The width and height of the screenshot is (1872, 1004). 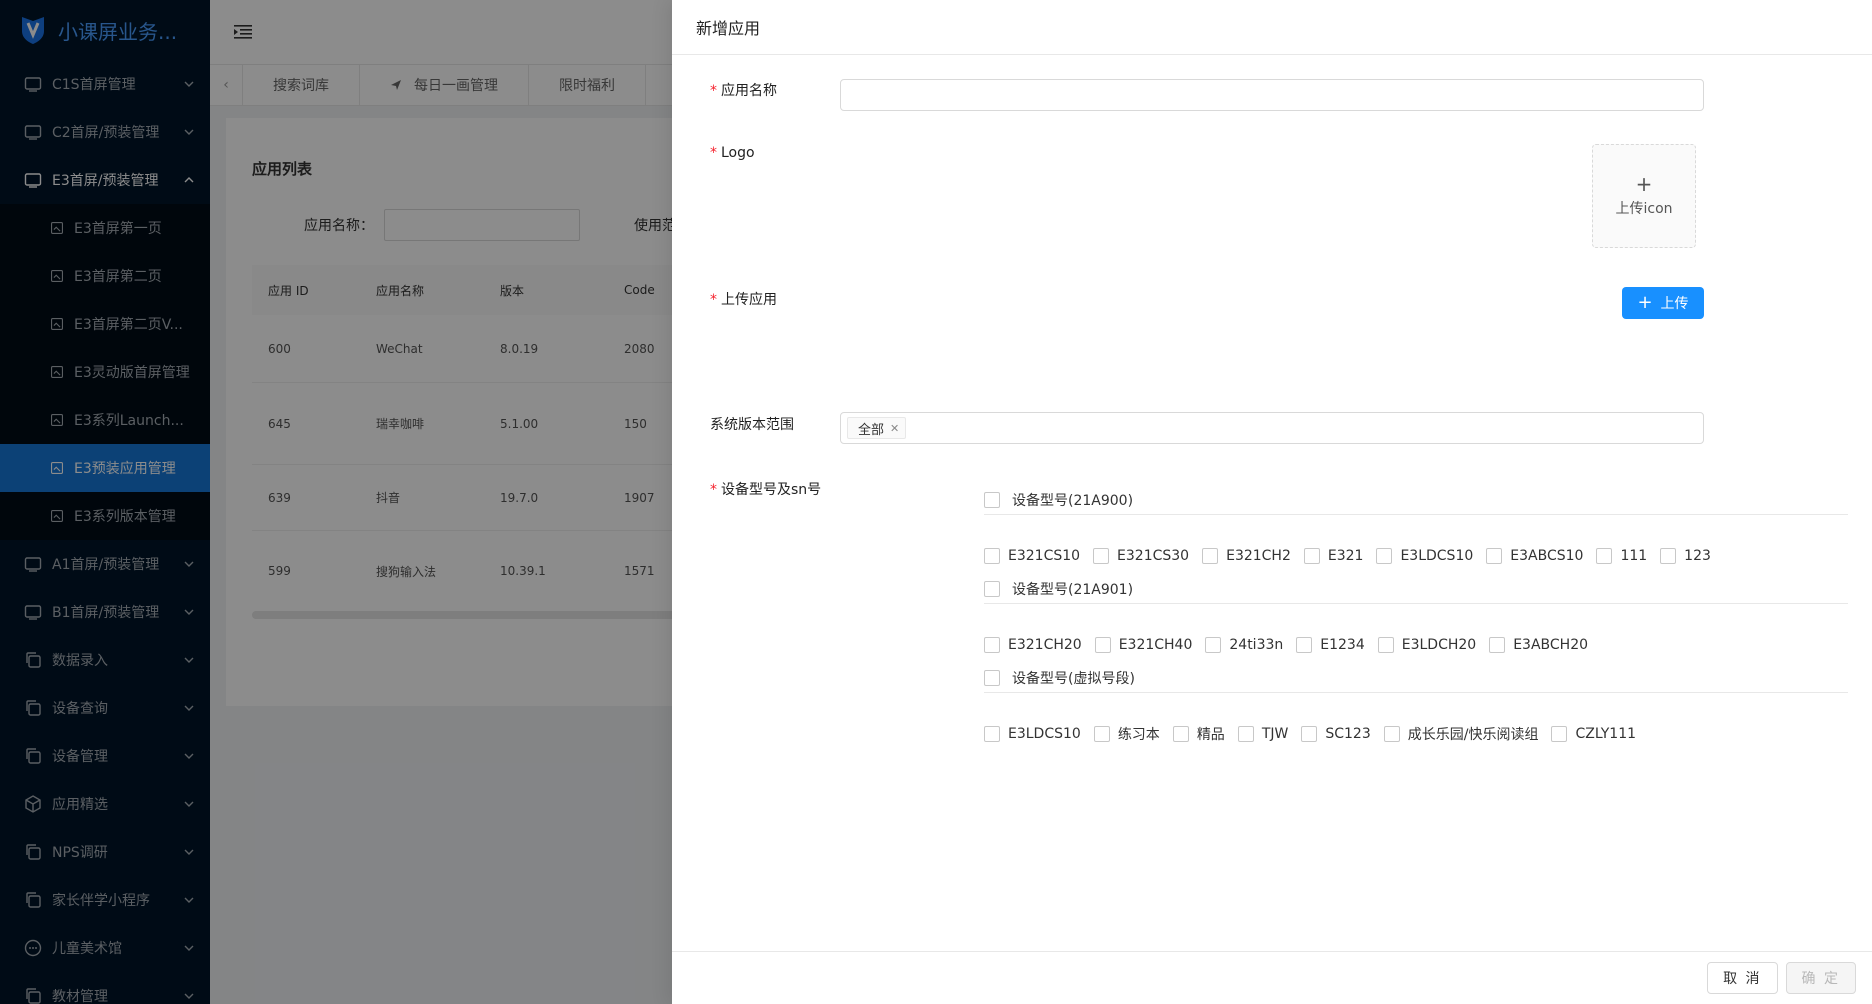 I want to click on option-label: 精品, so click(x=1210, y=735).